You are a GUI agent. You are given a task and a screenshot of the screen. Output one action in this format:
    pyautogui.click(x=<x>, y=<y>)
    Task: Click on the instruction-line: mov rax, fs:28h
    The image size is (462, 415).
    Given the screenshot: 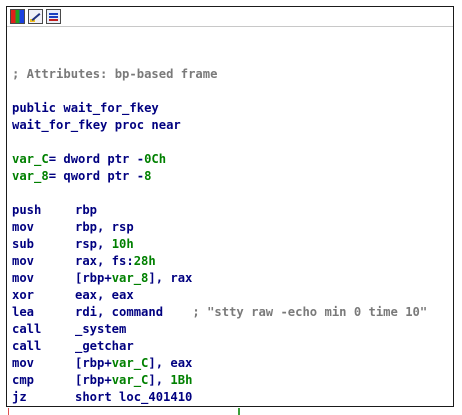 What is the action you would take?
    pyautogui.click(x=232, y=261)
    